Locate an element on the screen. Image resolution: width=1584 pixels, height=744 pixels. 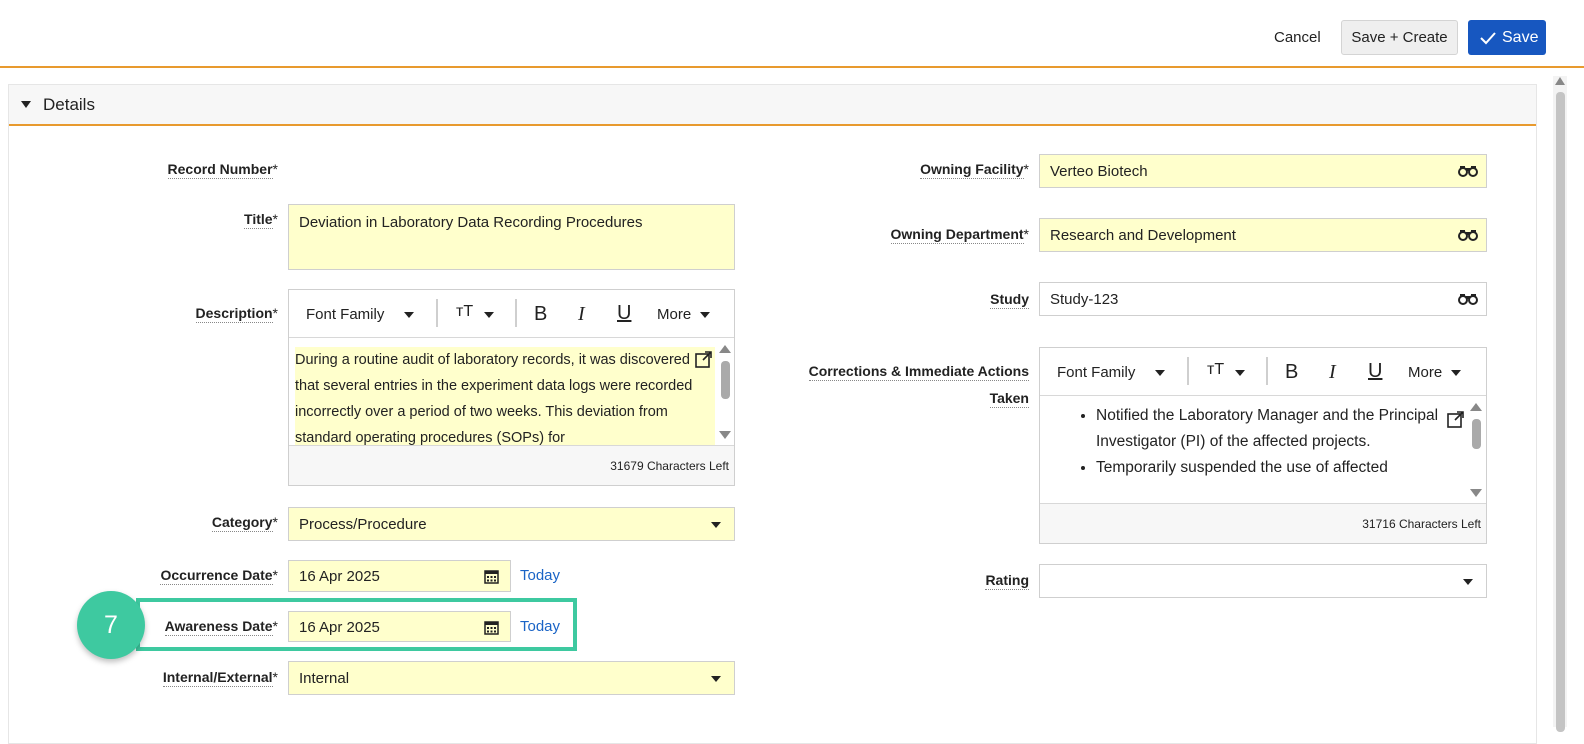
description-editor-footer: 31679 Characters Left is located at coordinates (511, 465).